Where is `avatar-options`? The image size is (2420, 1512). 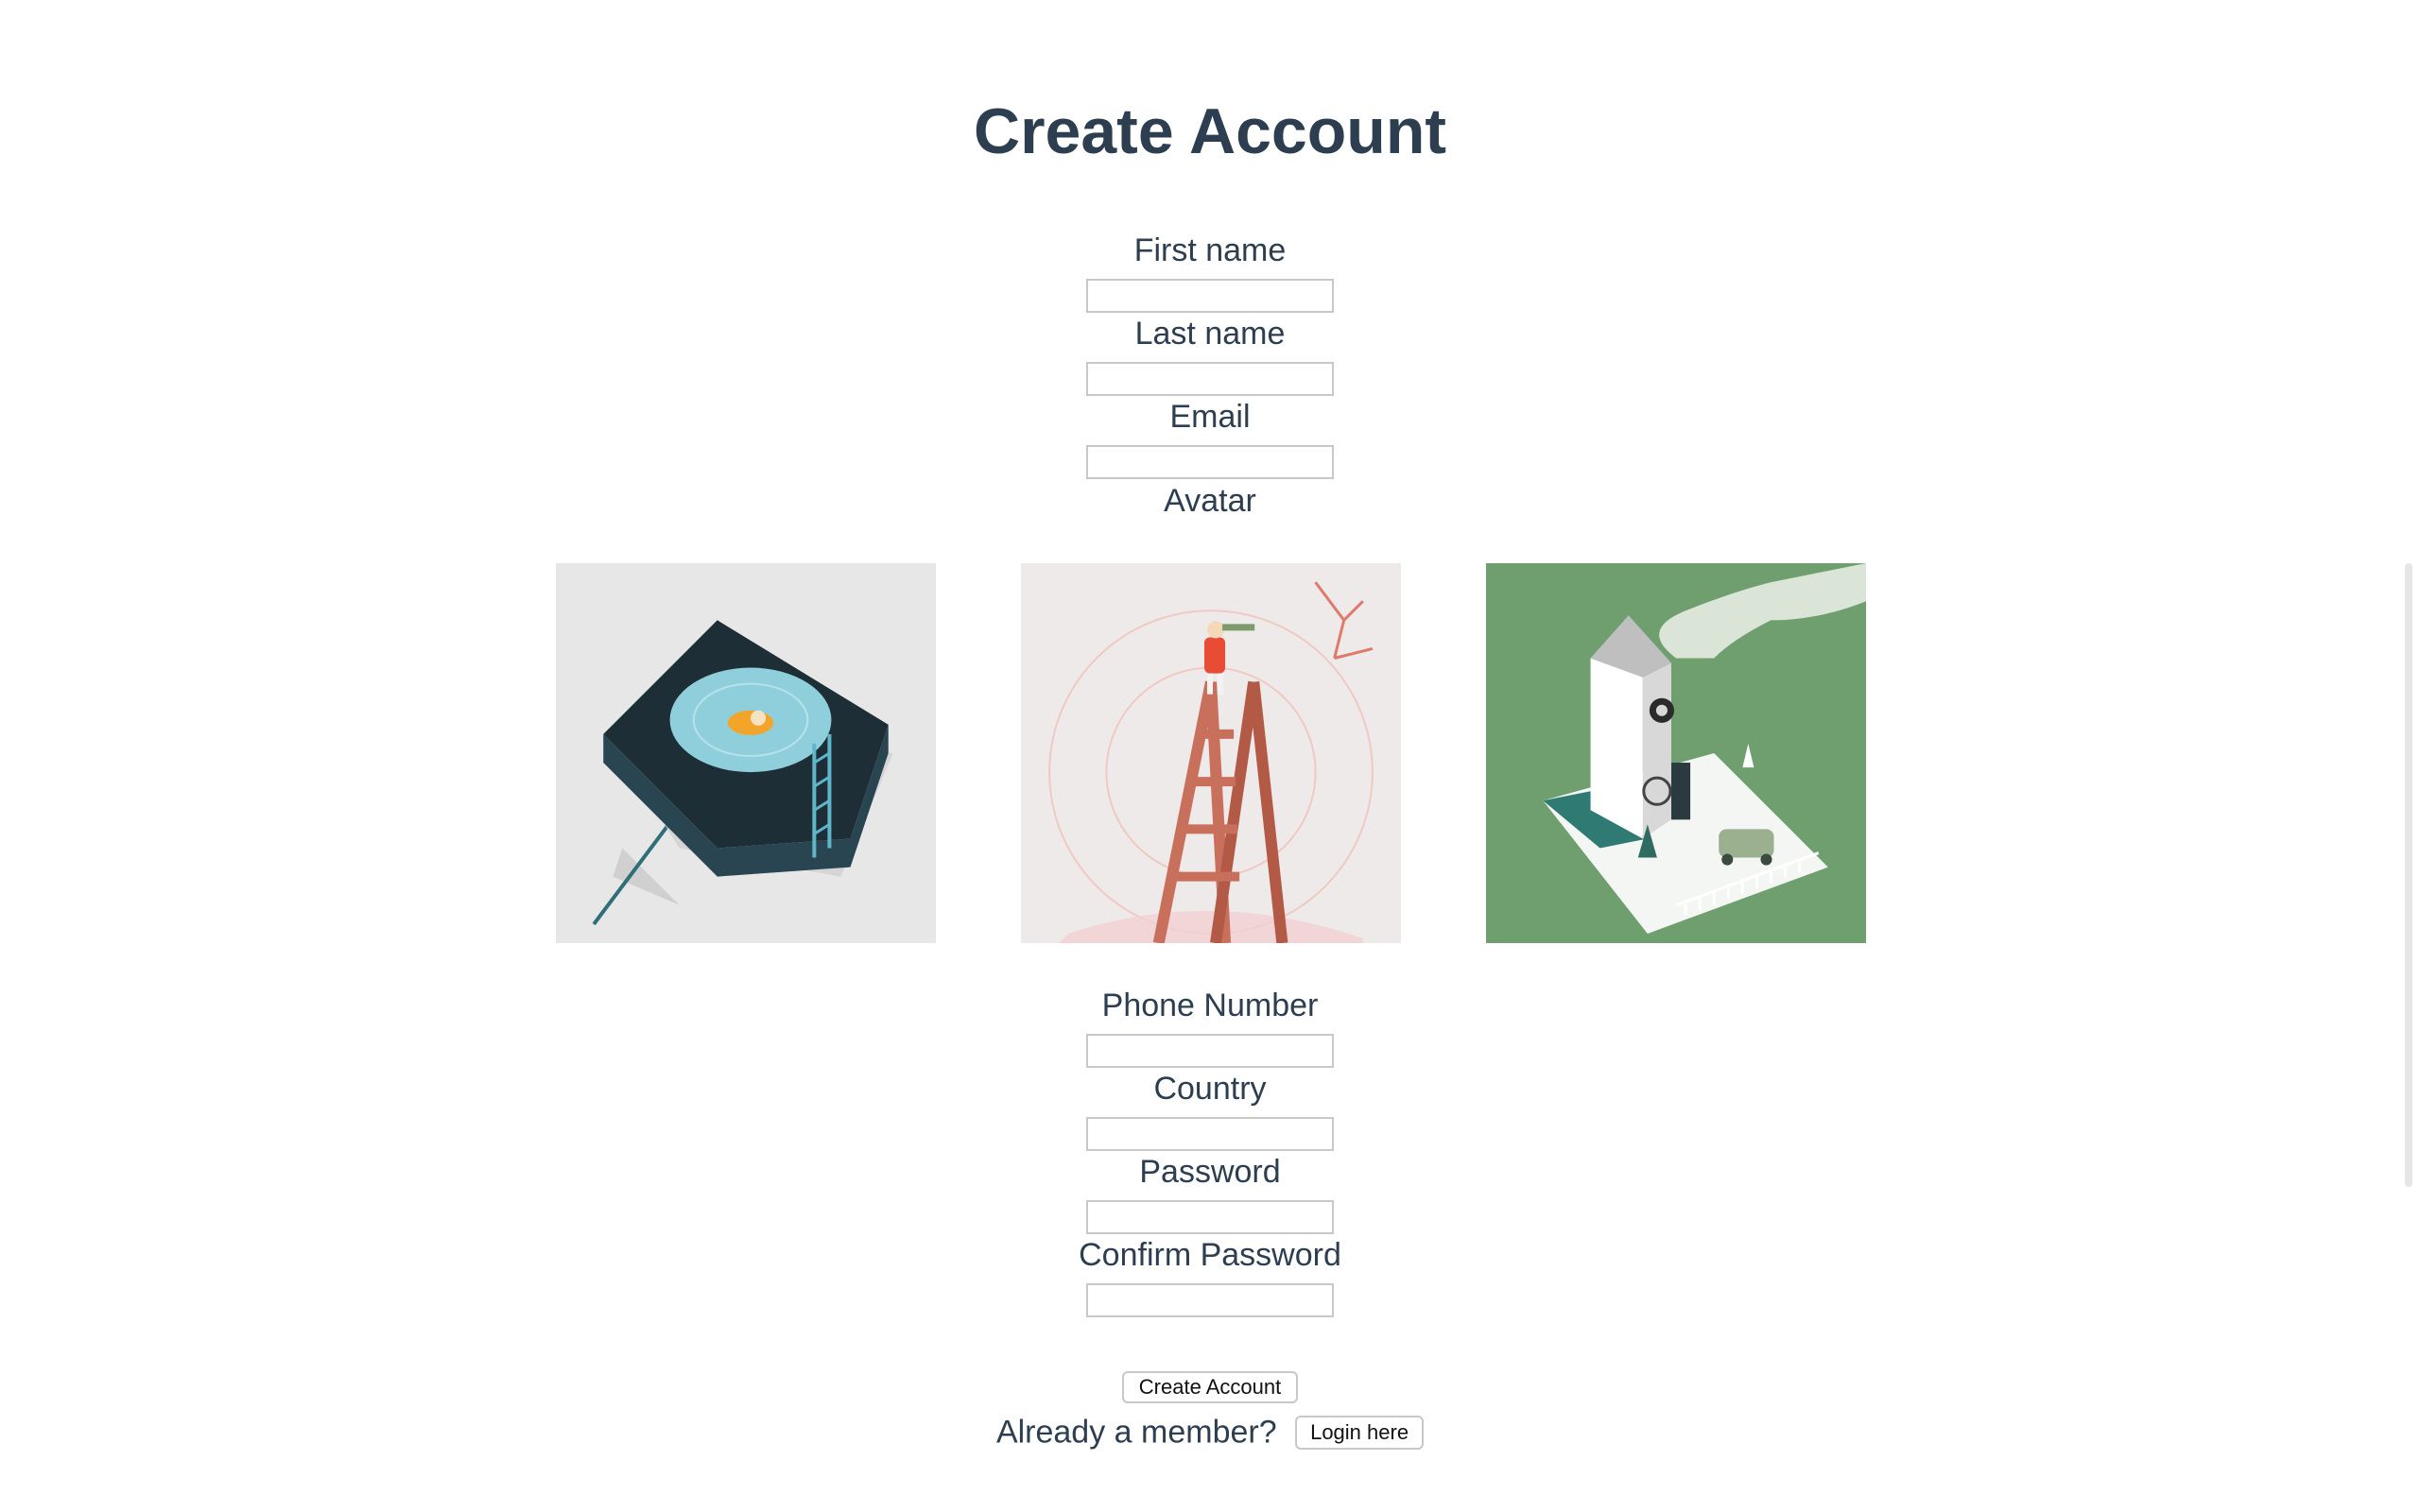
avatar-options is located at coordinates (1211, 753).